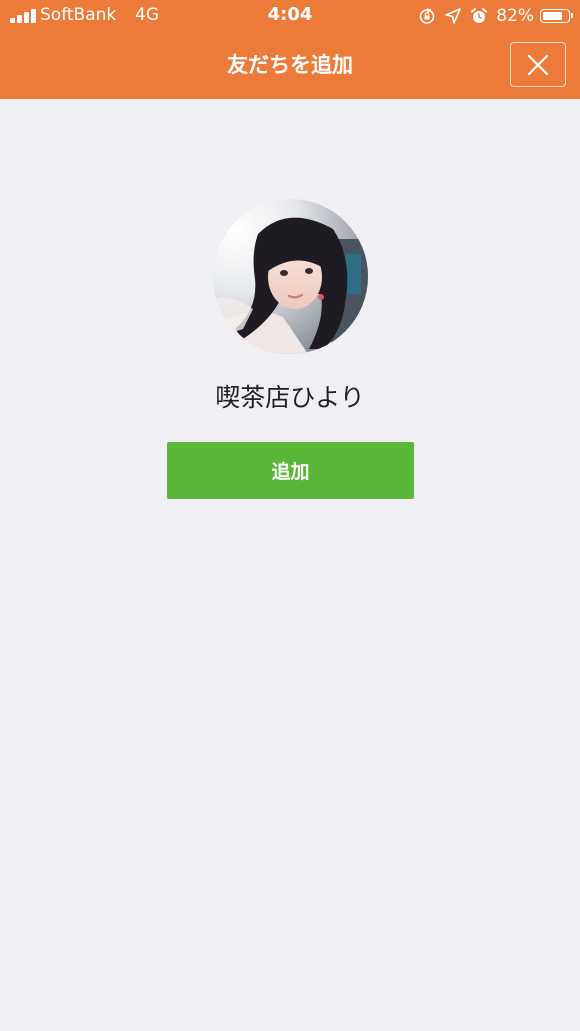  Describe the element at coordinates (290, 16) in the screenshot. I see `status-bar: SoftBank 4G 4:04 82%` at that location.